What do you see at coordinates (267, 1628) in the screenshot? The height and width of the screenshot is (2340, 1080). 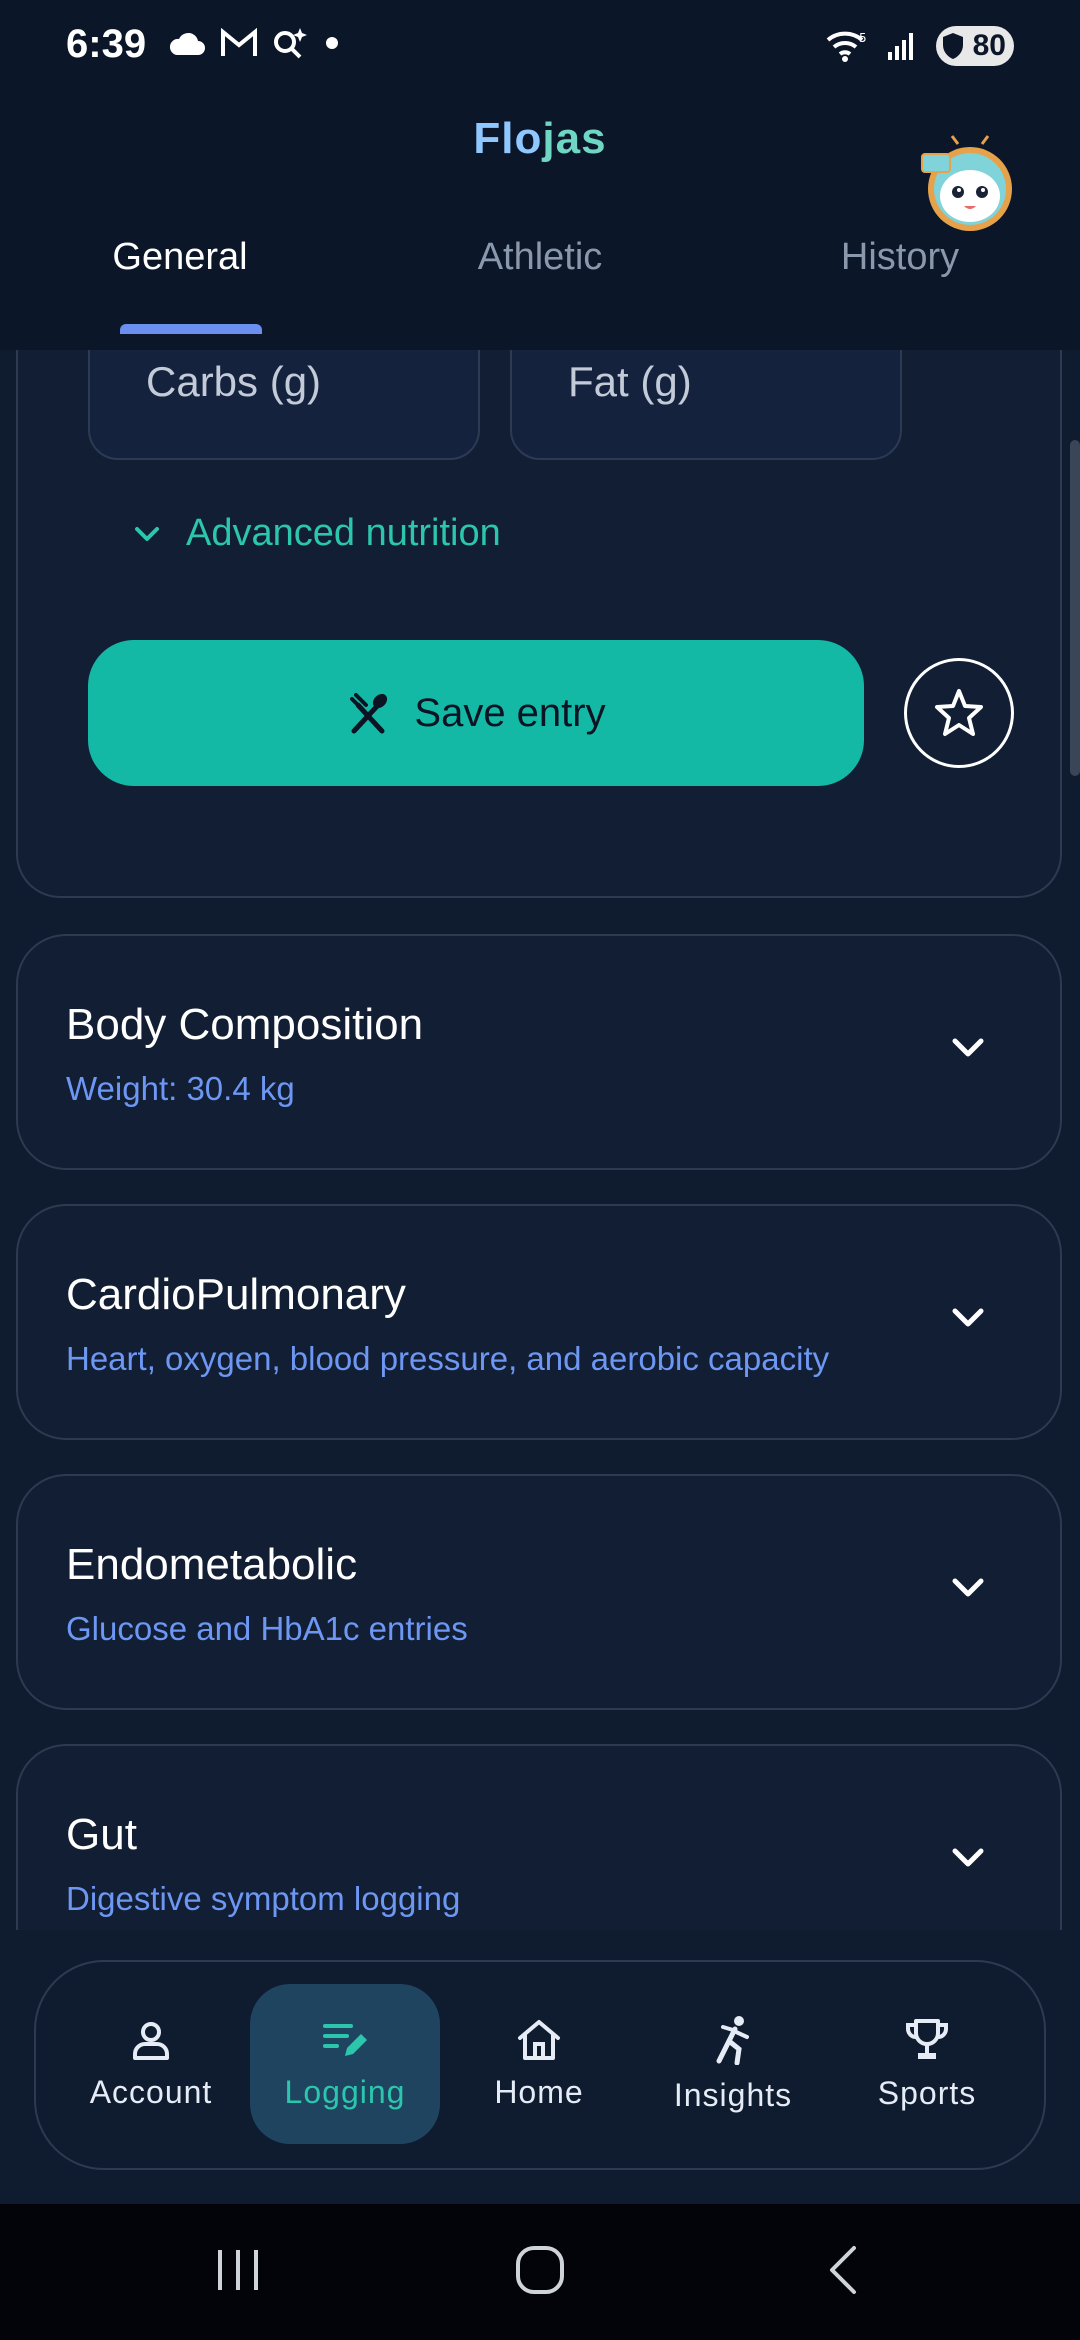 I see `section-subtitle: Glucose and HbA1c entries` at bounding box center [267, 1628].